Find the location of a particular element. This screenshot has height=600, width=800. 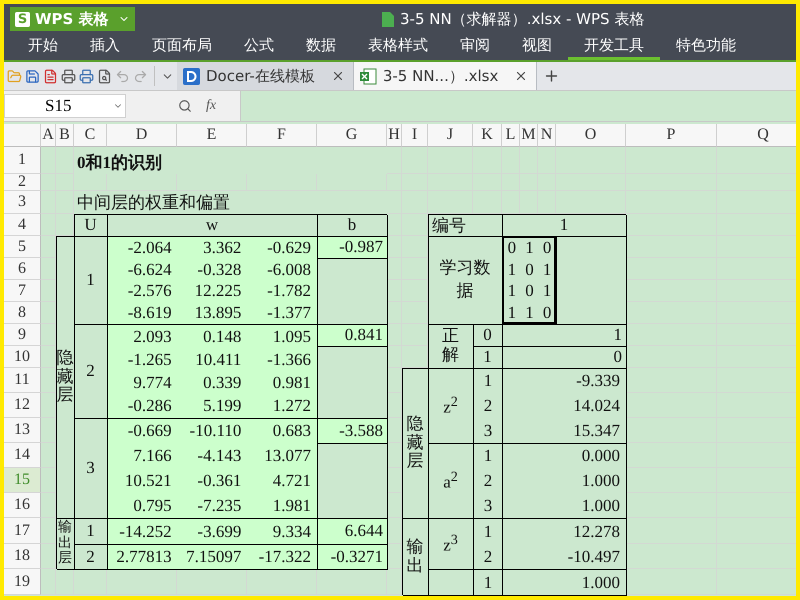

row-header: 17 is located at coordinates (22, 531).